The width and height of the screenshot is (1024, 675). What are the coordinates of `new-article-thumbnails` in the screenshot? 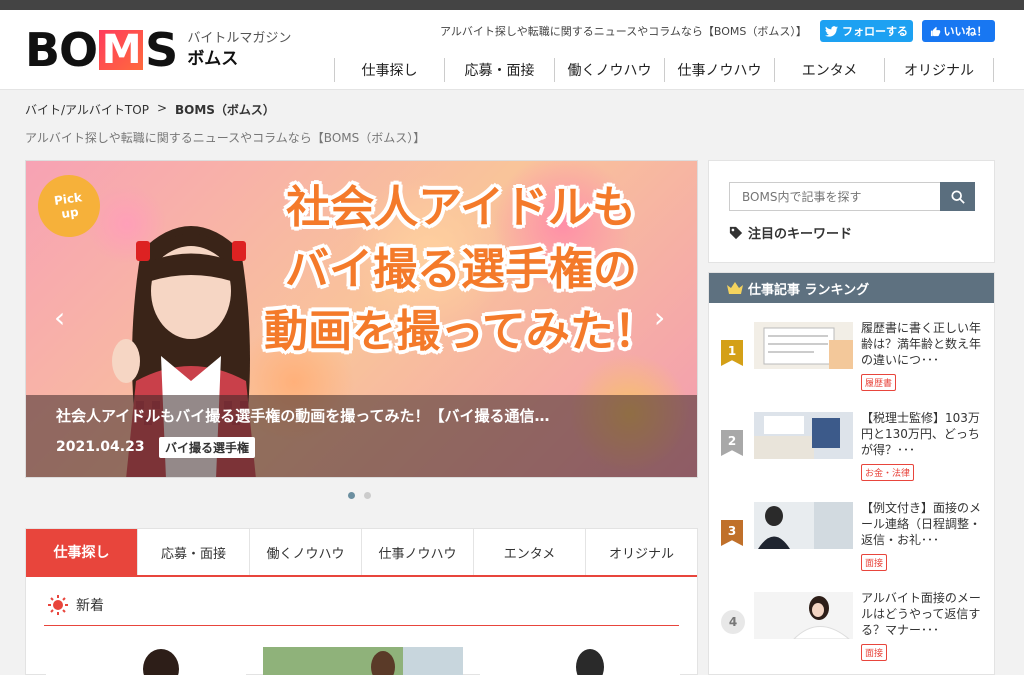 It's located at (361, 661).